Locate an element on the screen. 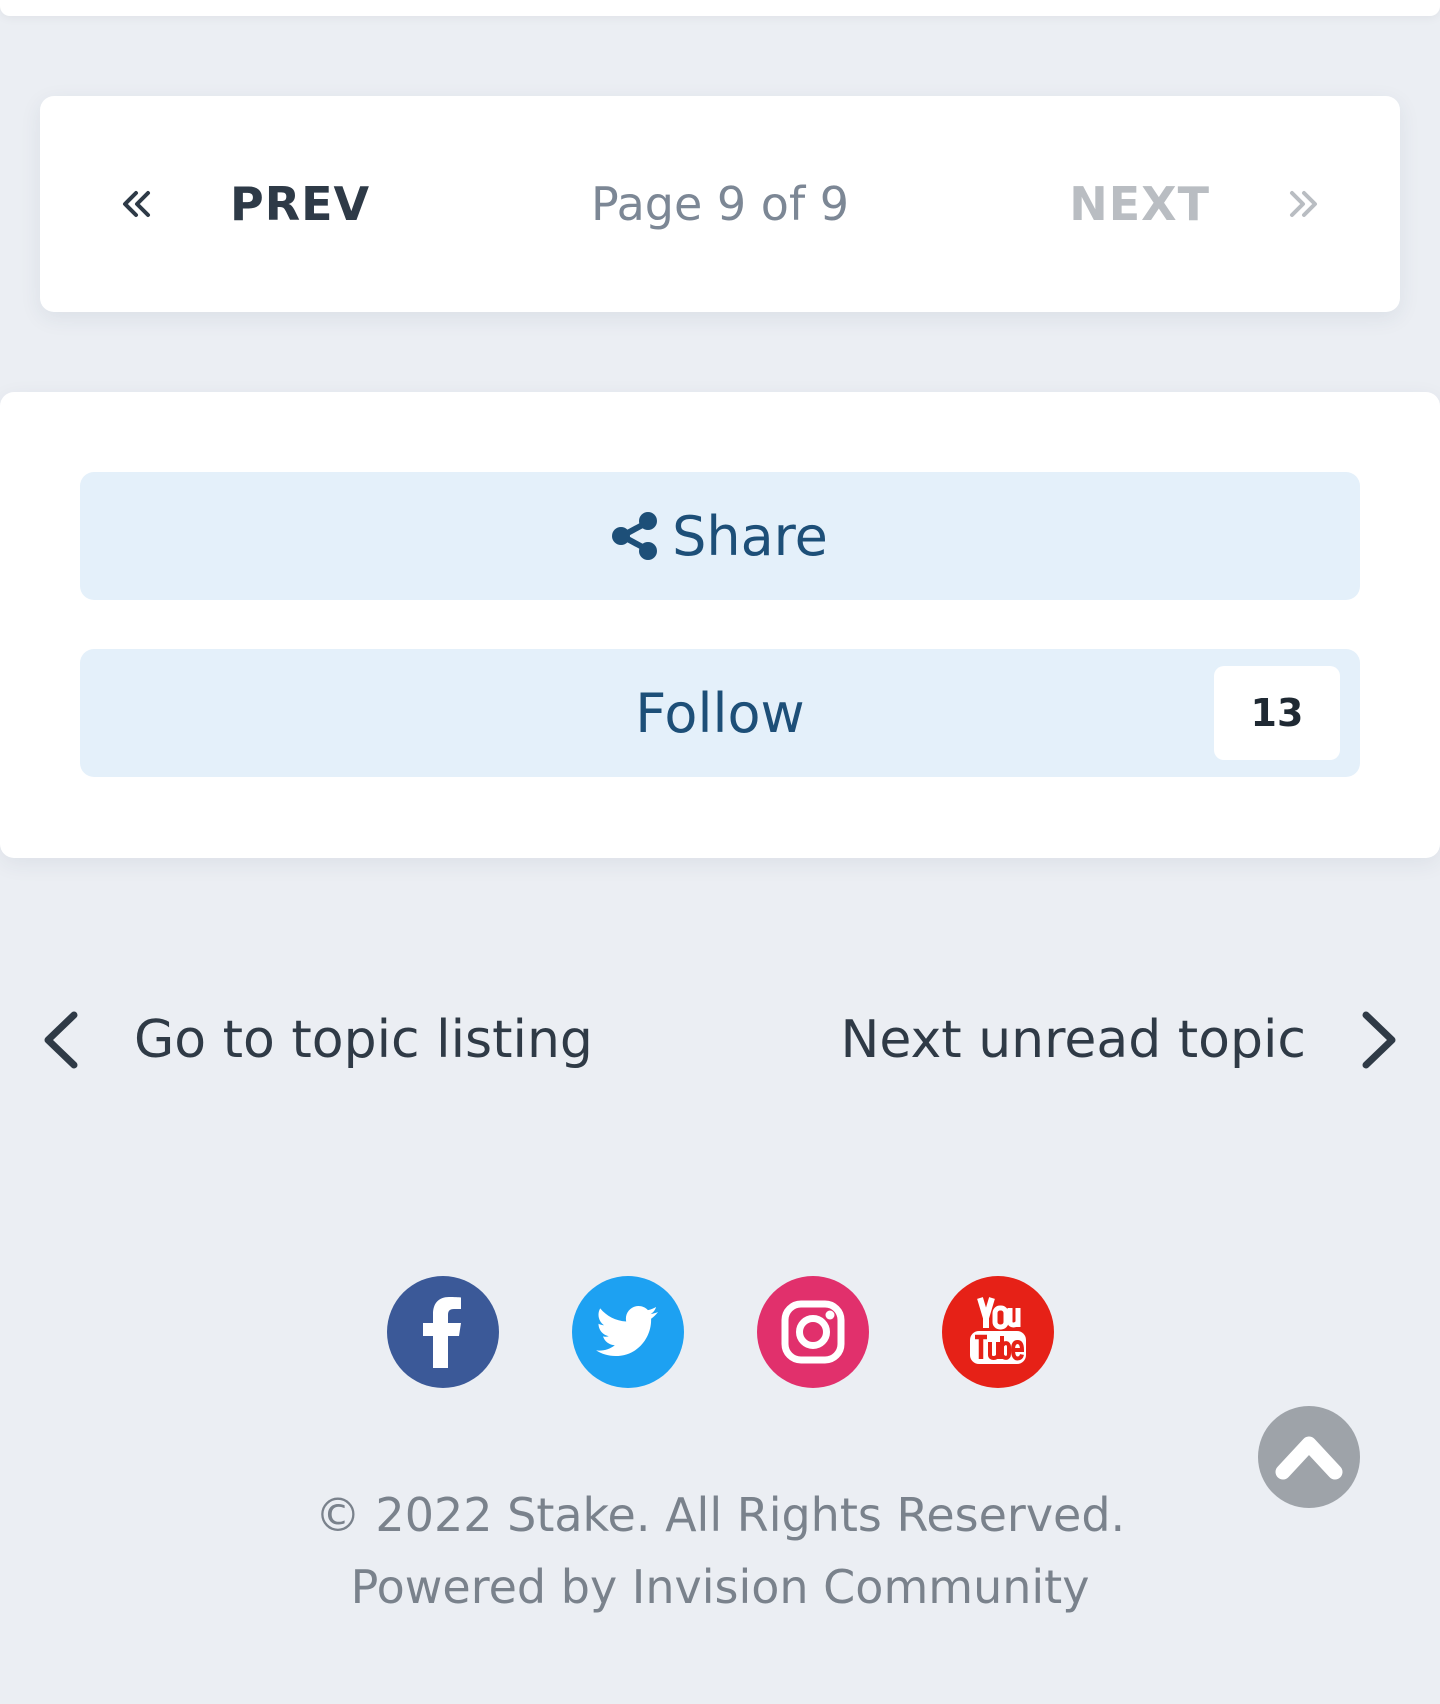 The width and height of the screenshot is (1440, 1704). chevron-right-icon is located at coordinates (1379, 1040).